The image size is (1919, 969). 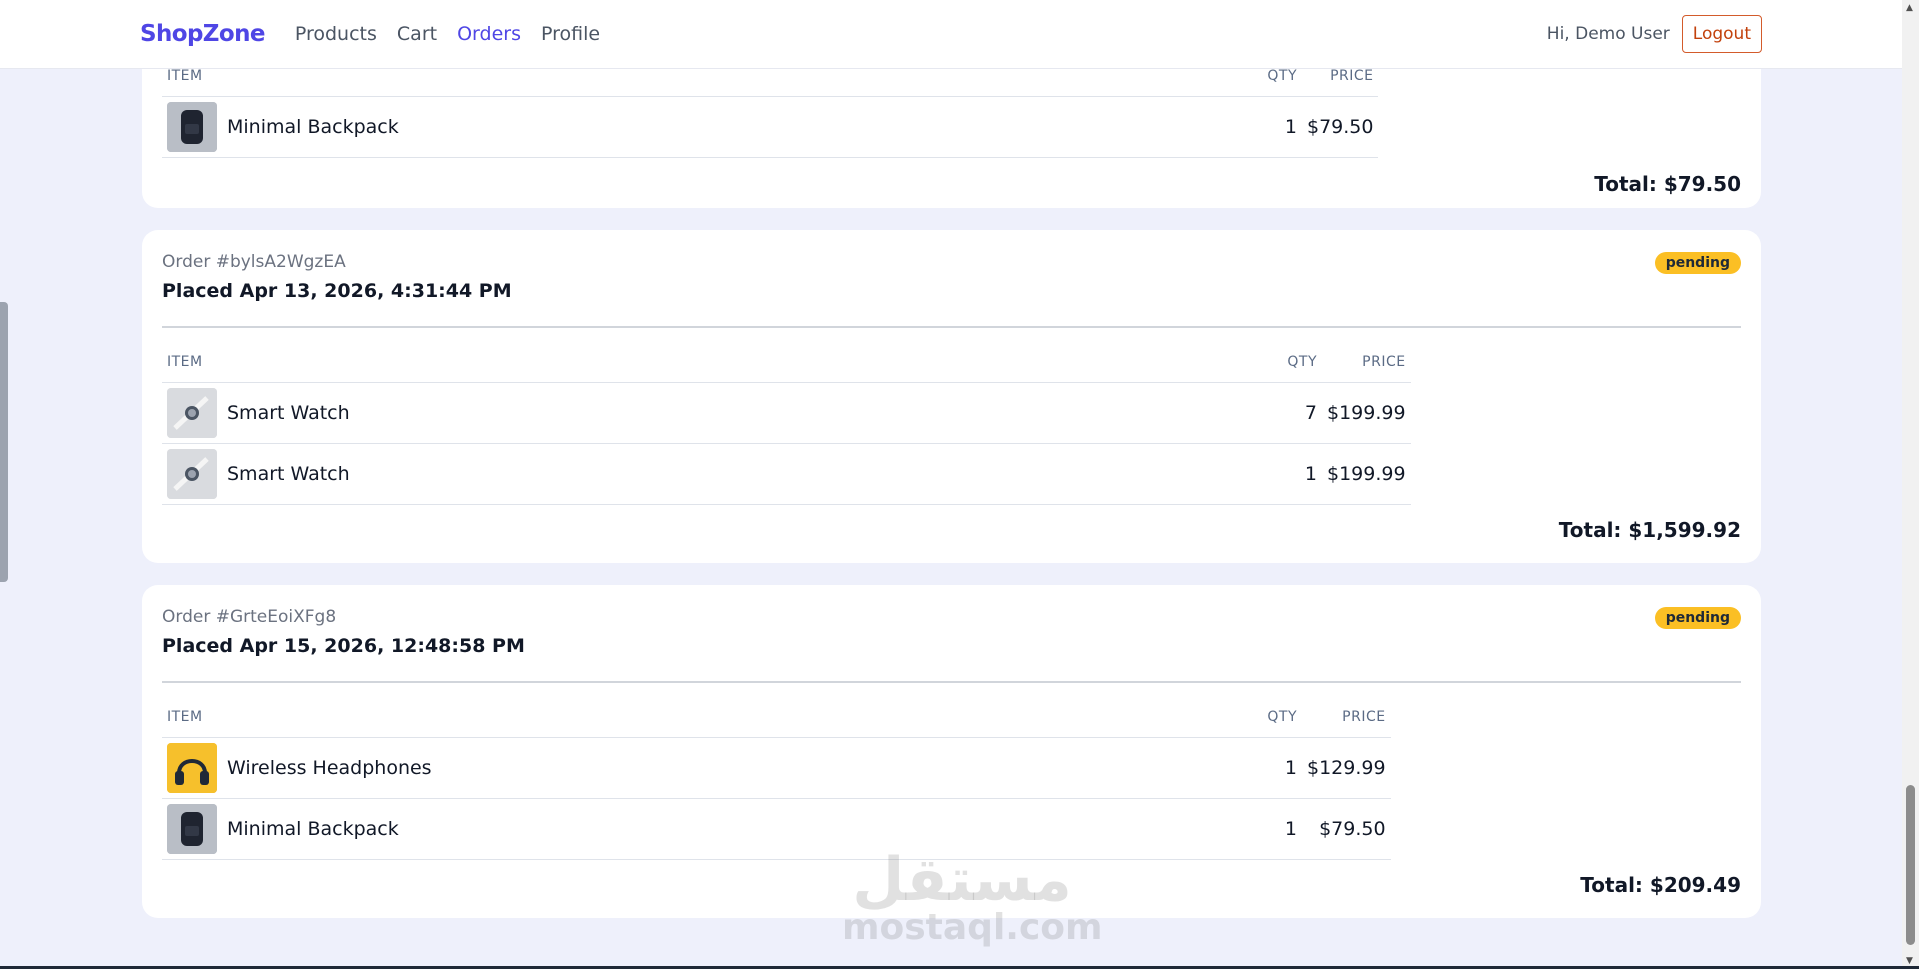 I want to click on order-placed-date: Placed Apr 13, 2026, 4:31:44 PM, so click(x=337, y=291).